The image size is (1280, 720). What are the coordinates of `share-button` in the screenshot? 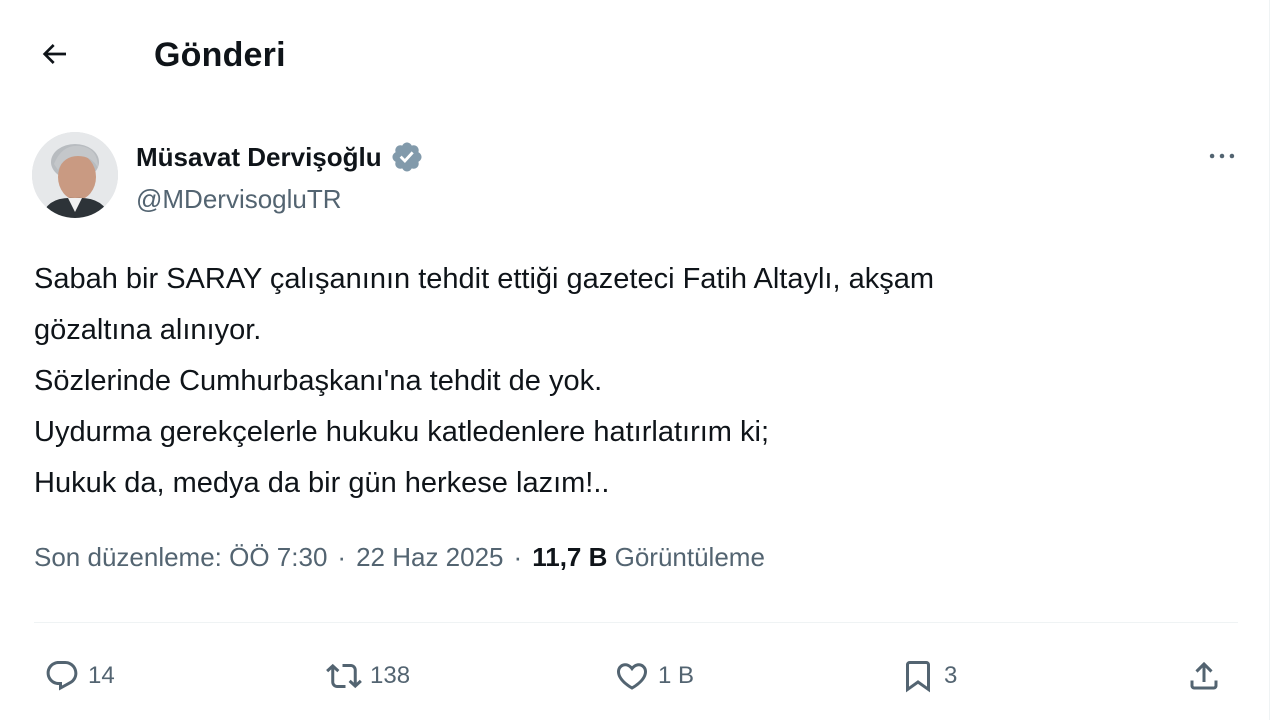 It's located at (1204, 676).